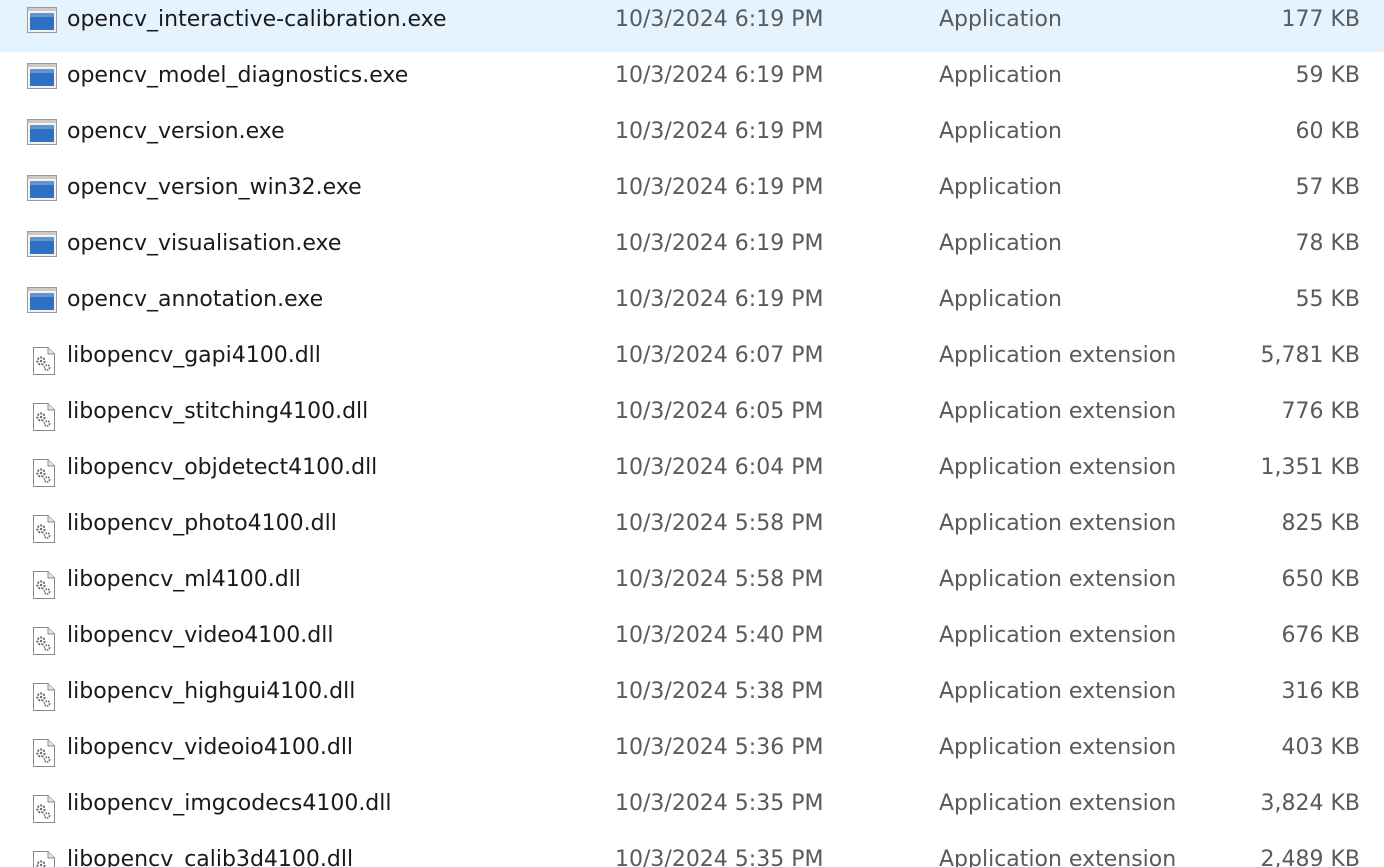 The height and width of the screenshot is (867, 1384). I want to click on file-size: 650 KB, so click(1320, 579).